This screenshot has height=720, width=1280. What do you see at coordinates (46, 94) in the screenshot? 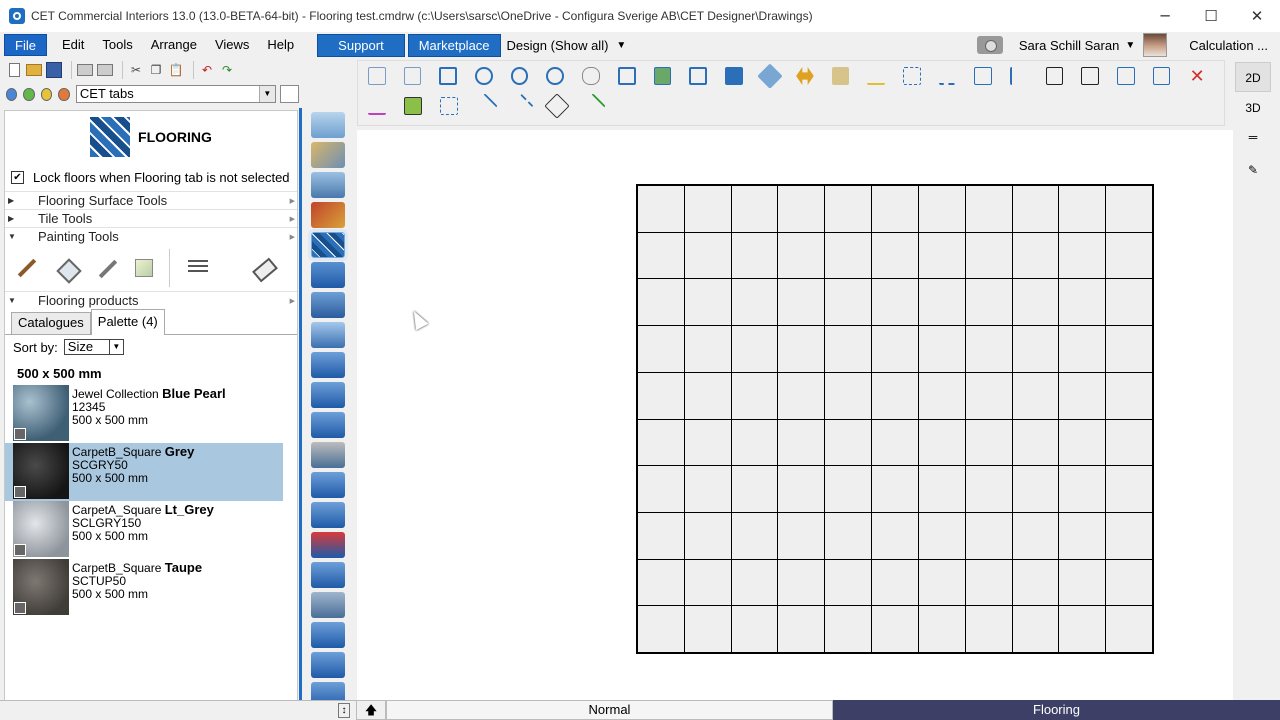
I see `yellow-circle-icon` at bounding box center [46, 94].